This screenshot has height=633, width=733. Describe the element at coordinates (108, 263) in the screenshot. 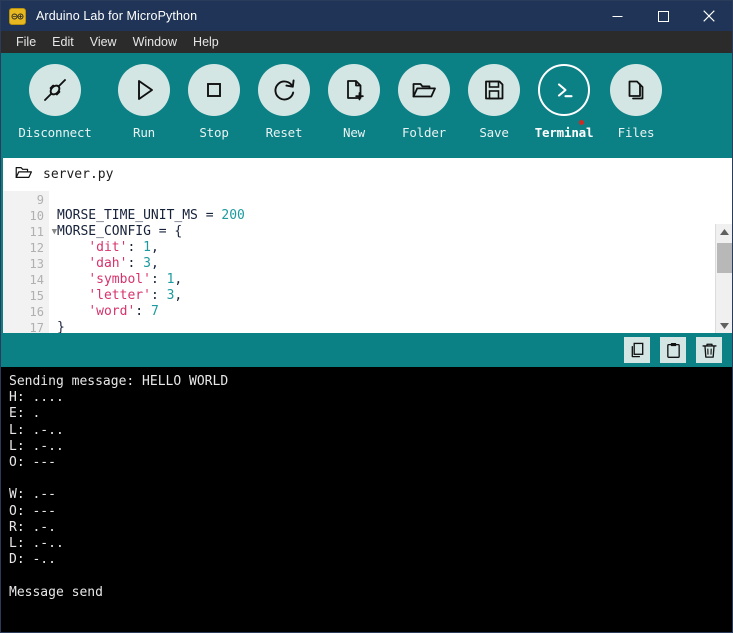

I see `code-token: 'dah'` at that location.